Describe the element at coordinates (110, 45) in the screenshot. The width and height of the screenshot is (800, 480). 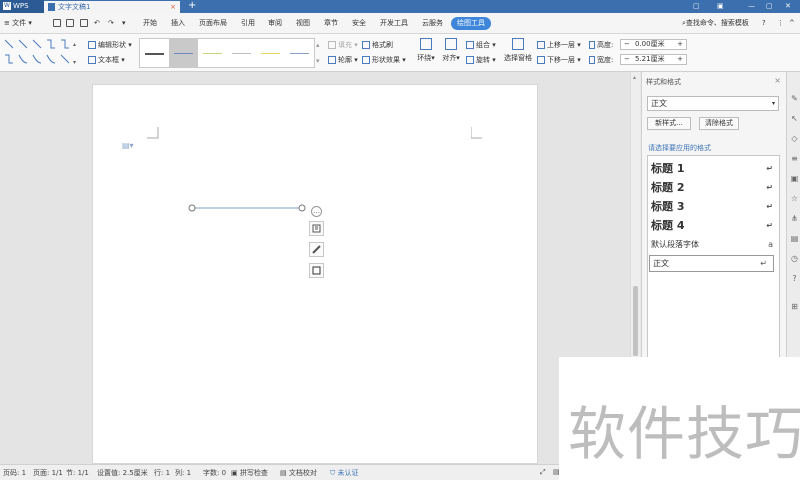
I see `edit-shape-button: 编辑形状 ▾` at that location.